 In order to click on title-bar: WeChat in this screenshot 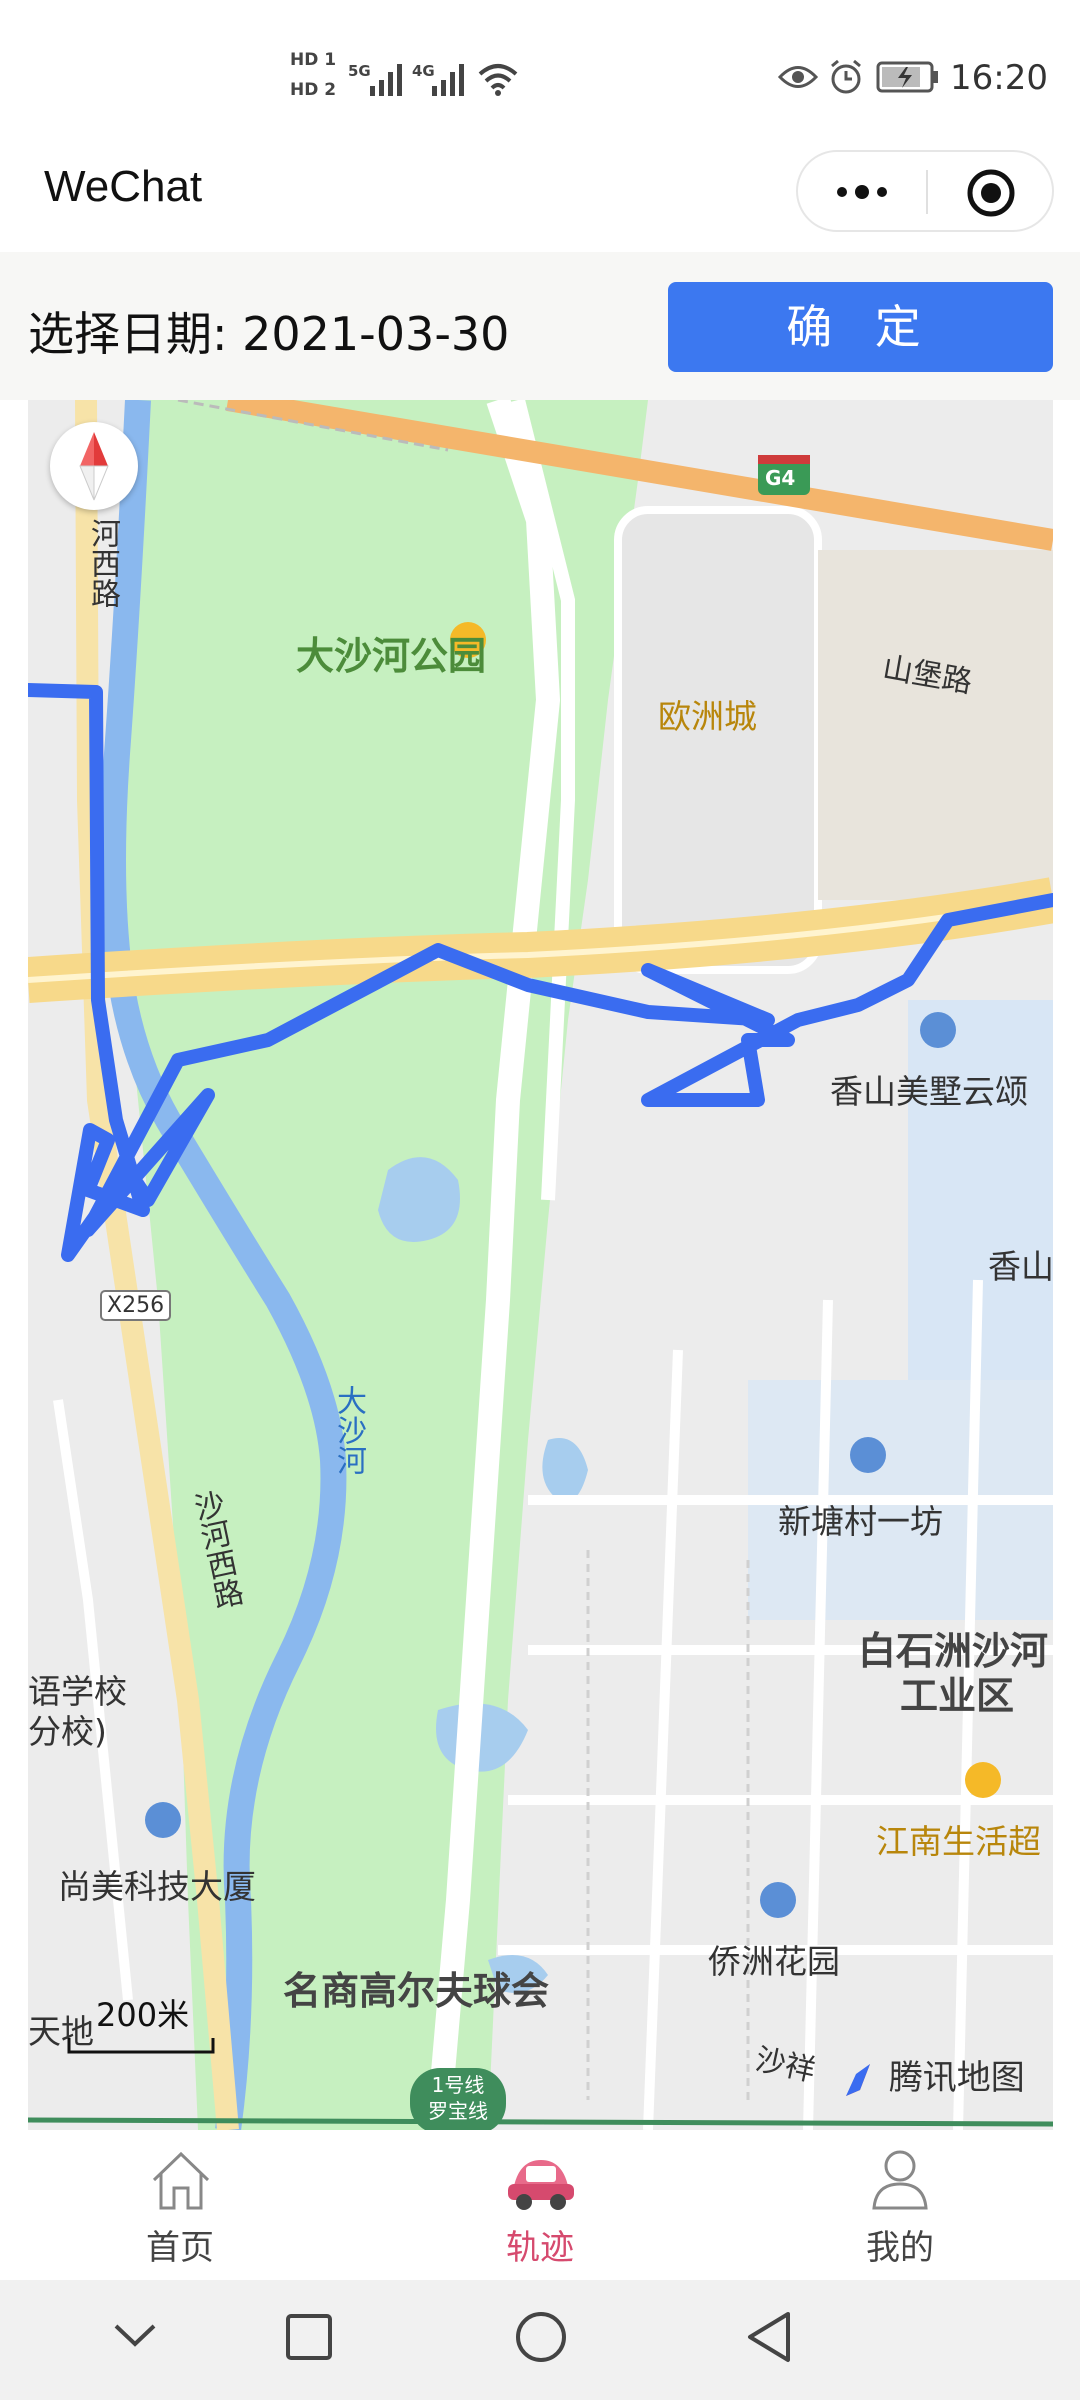, I will do `click(540, 201)`.